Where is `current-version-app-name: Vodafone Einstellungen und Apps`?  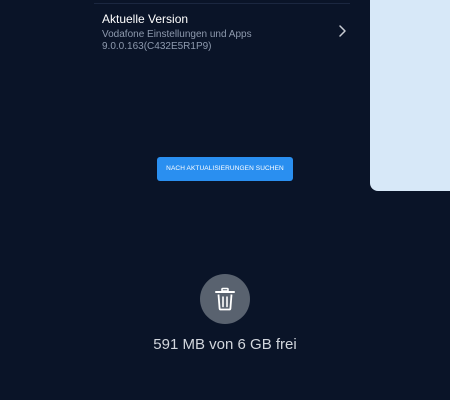
current-version-app-name: Vodafone Einstellungen und Apps is located at coordinates (177, 34).